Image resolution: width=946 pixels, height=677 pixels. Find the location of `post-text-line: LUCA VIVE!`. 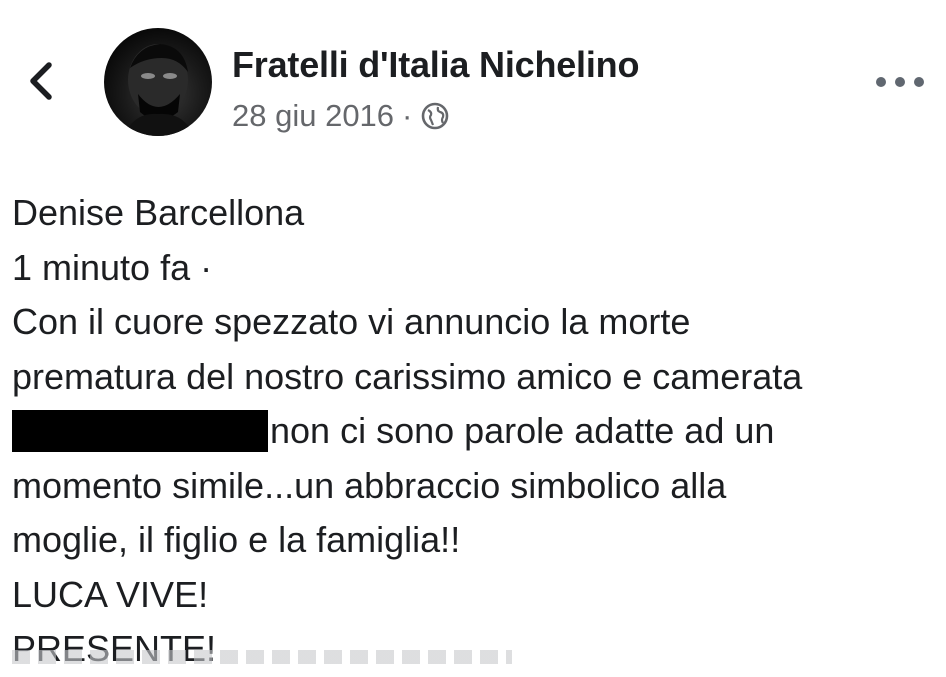

post-text-line: LUCA VIVE! is located at coordinates (110, 594).